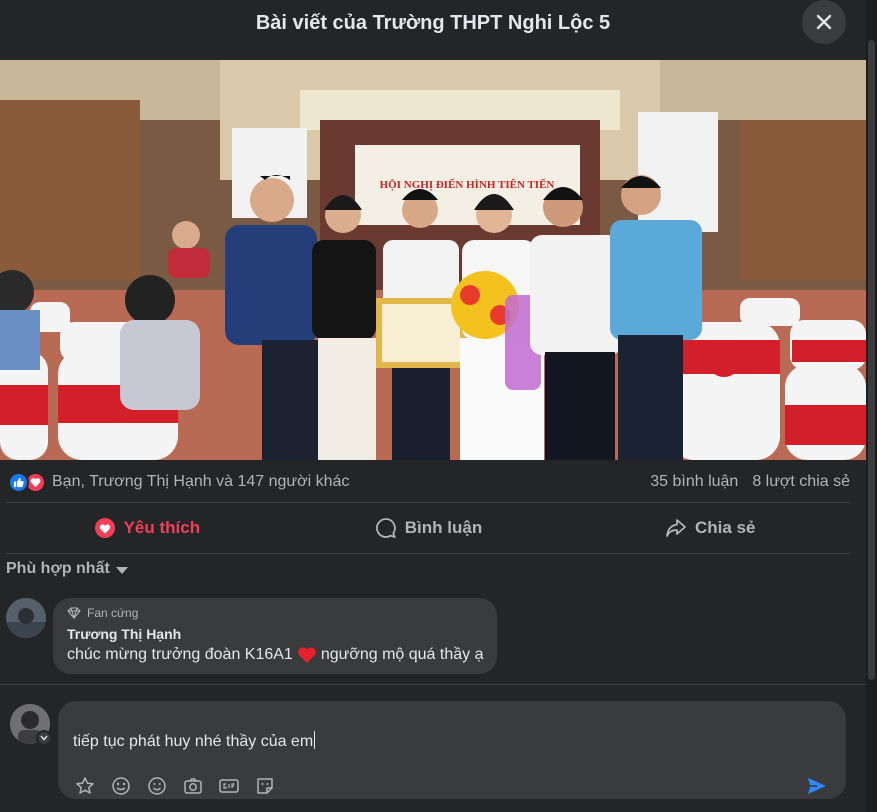 This screenshot has height=812, width=877. Describe the element at coordinates (180, 654) in the screenshot. I see `comment-text-part: chúc mừng trưởng đoàn K16A1` at that location.